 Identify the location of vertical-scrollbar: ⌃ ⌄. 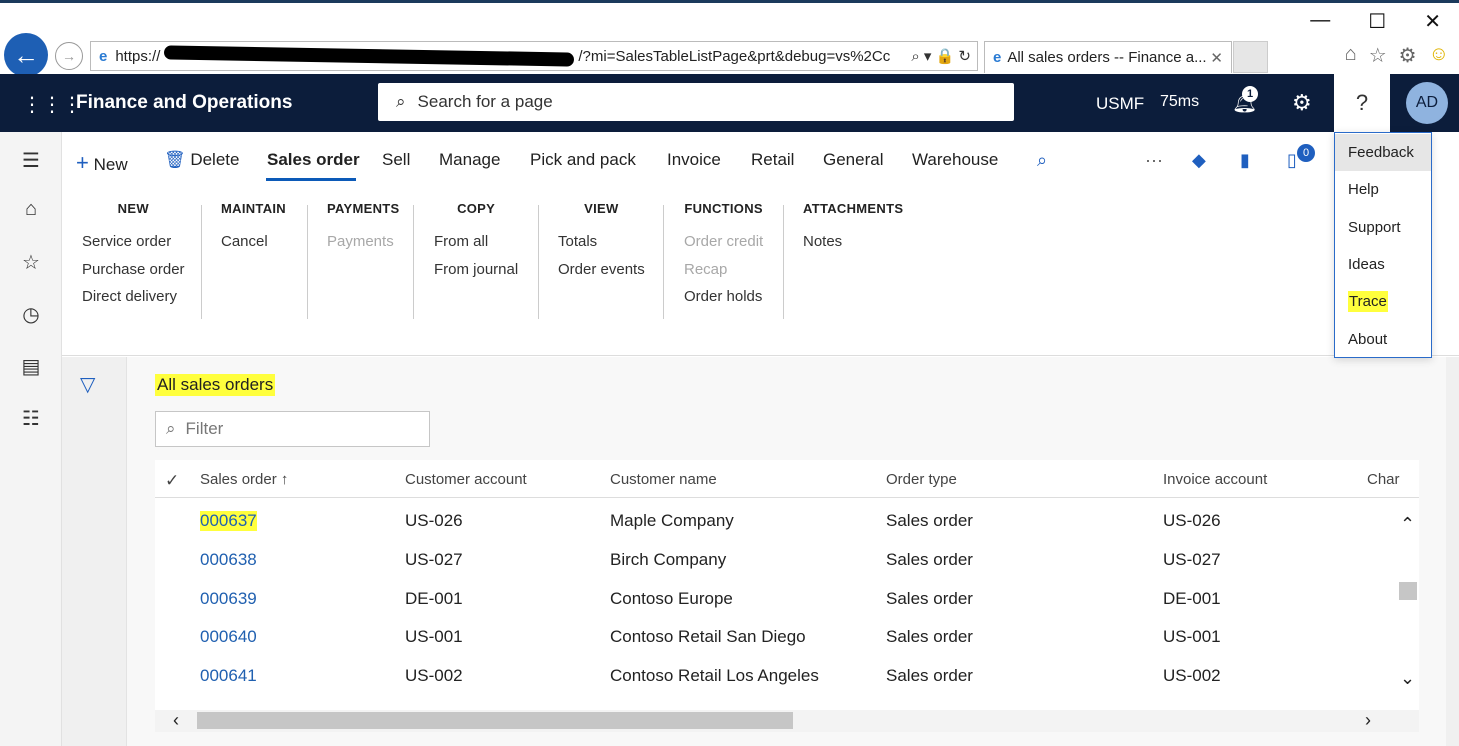
(1408, 604).